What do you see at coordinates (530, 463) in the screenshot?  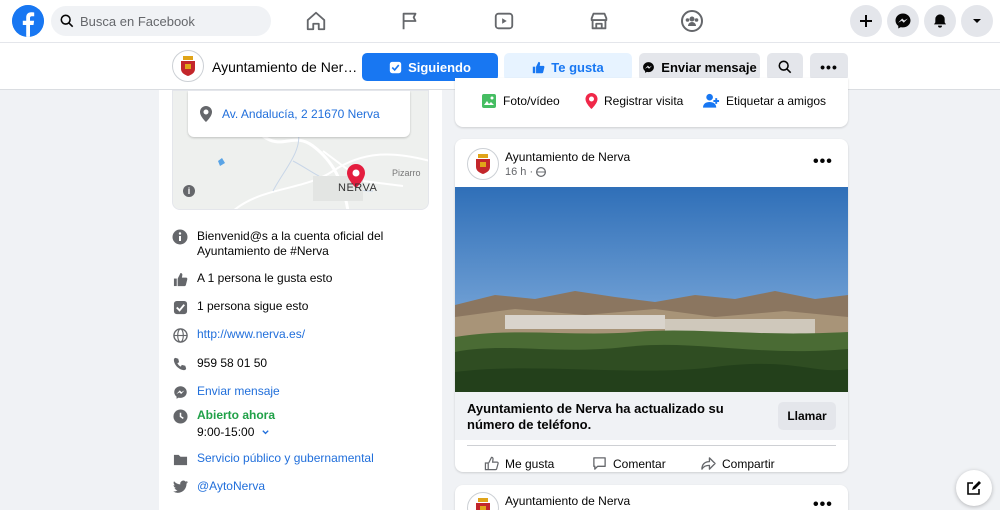 I see `like-label: Me gusta` at bounding box center [530, 463].